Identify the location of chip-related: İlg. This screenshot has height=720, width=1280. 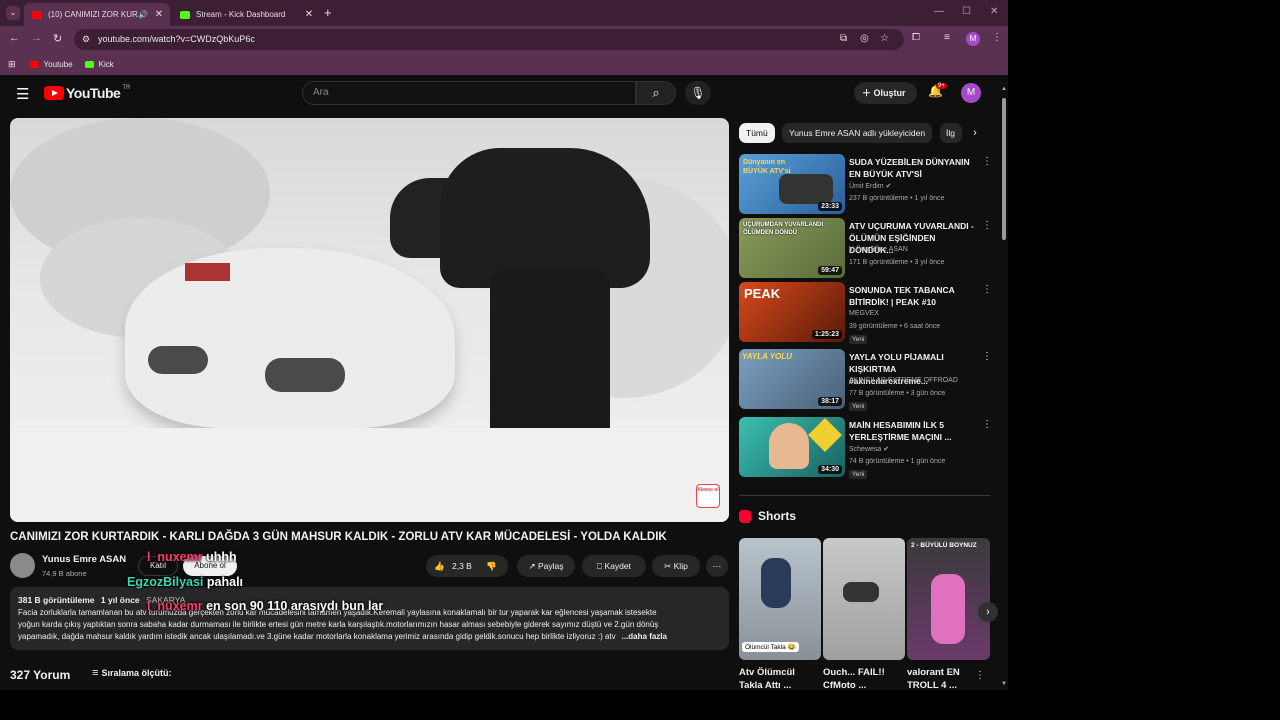
(951, 133).